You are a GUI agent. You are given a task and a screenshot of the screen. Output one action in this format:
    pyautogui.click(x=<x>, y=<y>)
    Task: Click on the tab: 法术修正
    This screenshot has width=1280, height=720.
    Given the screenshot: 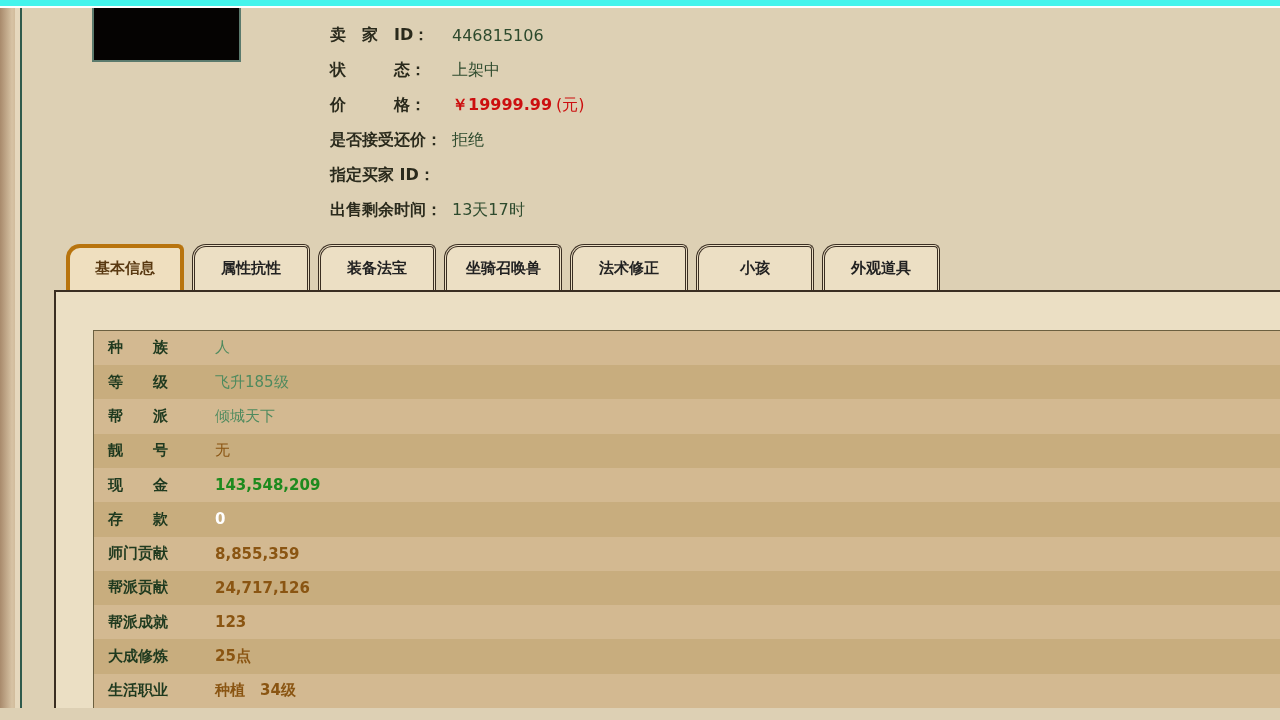 What is the action you would take?
    pyautogui.click(x=629, y=266)
    